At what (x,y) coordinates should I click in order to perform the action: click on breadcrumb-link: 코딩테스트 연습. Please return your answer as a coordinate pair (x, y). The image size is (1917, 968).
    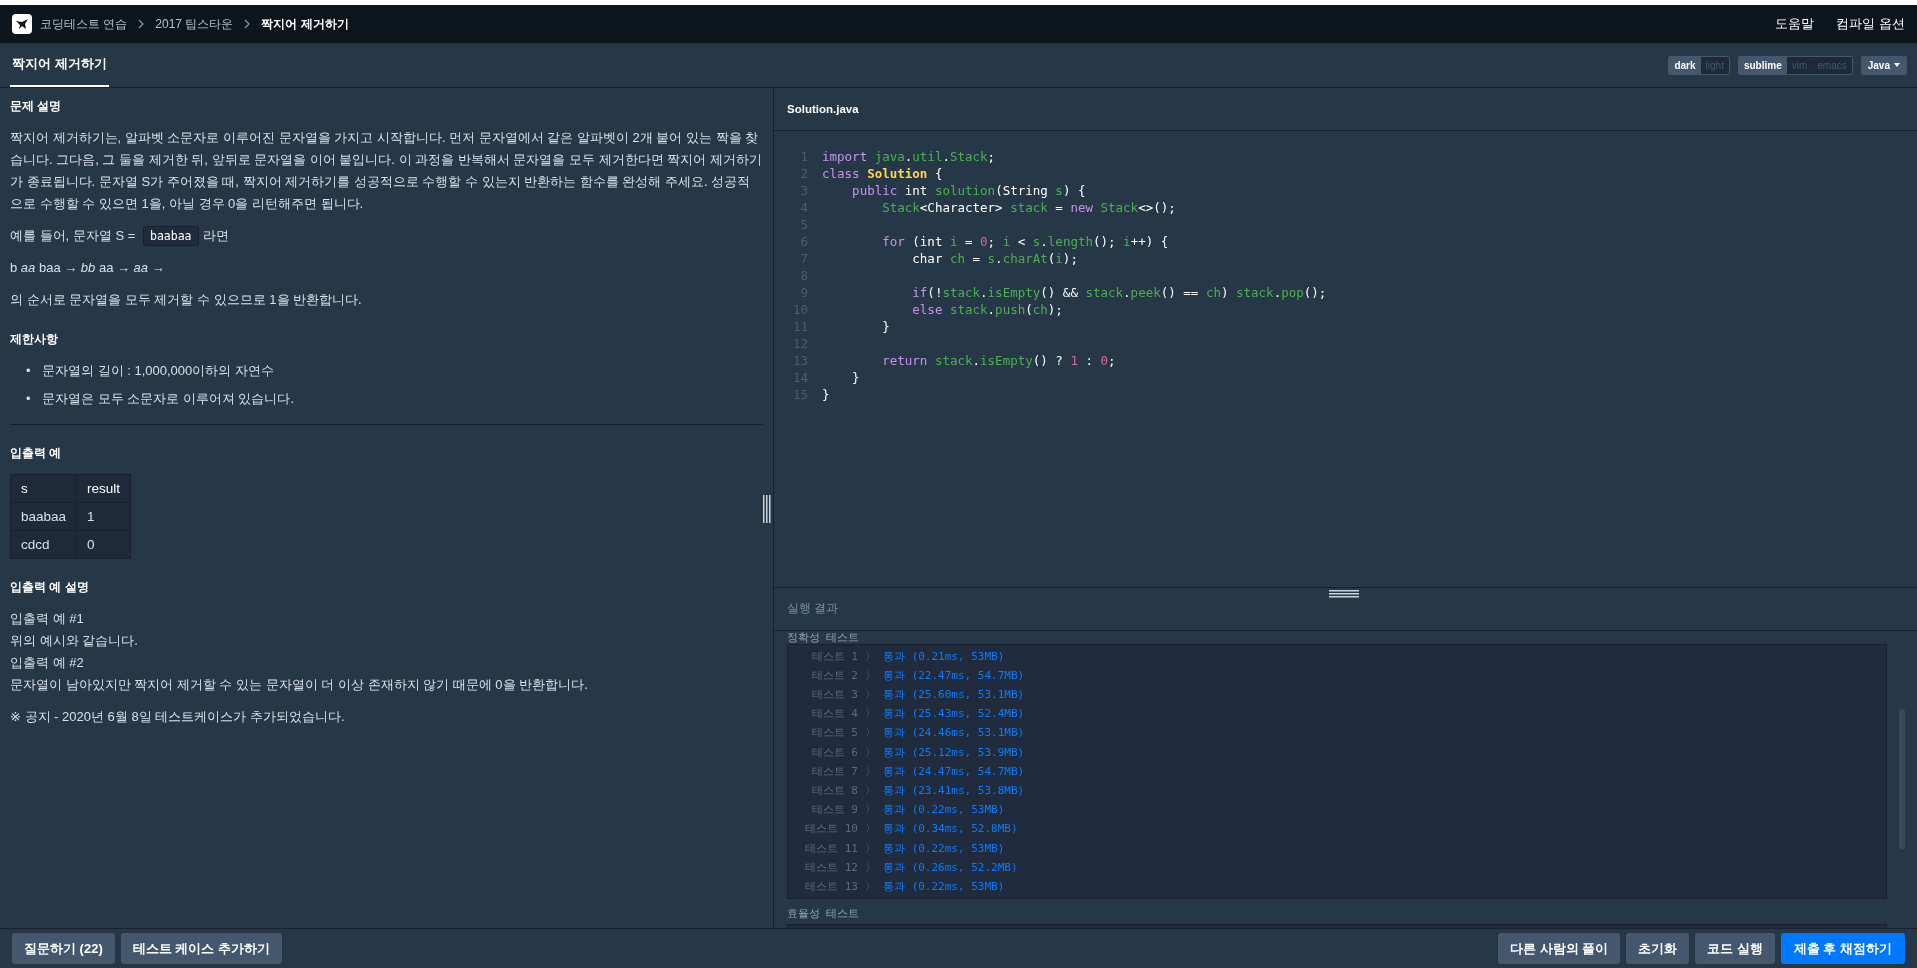
    Looking at the image, I should click on (84, 24).